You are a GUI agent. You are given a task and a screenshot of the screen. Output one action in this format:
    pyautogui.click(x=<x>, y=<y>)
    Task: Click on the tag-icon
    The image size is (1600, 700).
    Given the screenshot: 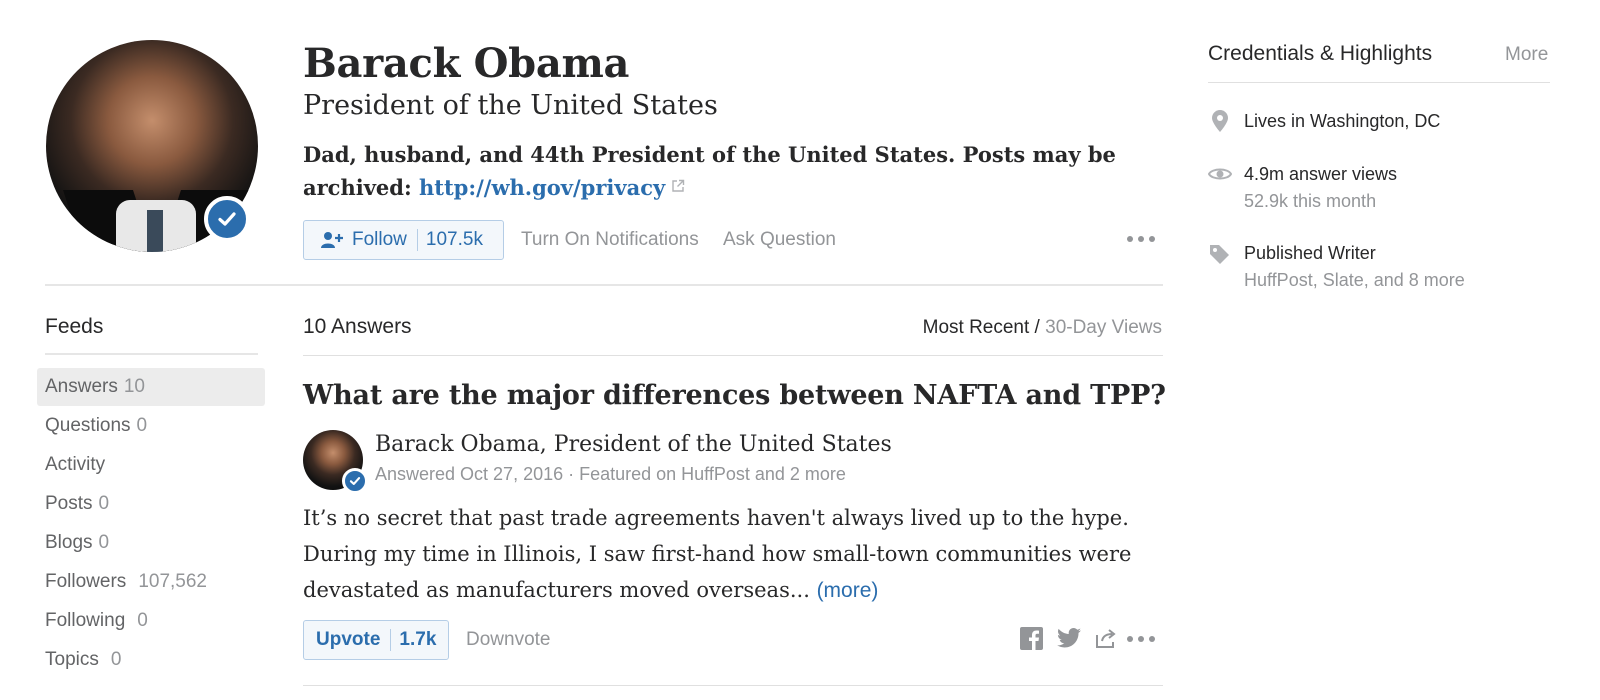 What is the action you would take?
    pyautogui.click(x=1219, y=256)
    